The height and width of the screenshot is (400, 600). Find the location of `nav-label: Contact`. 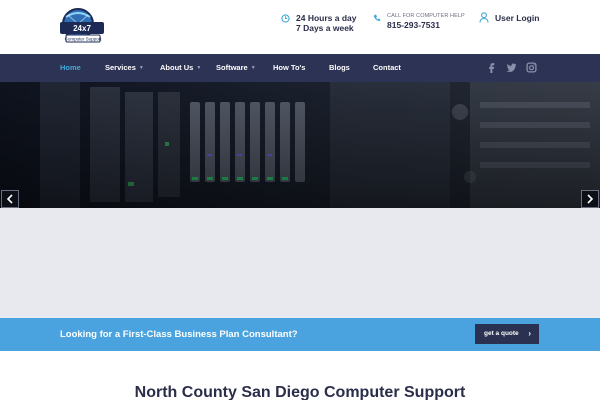

nav-label: Contact is located at coordinates (387, 67).